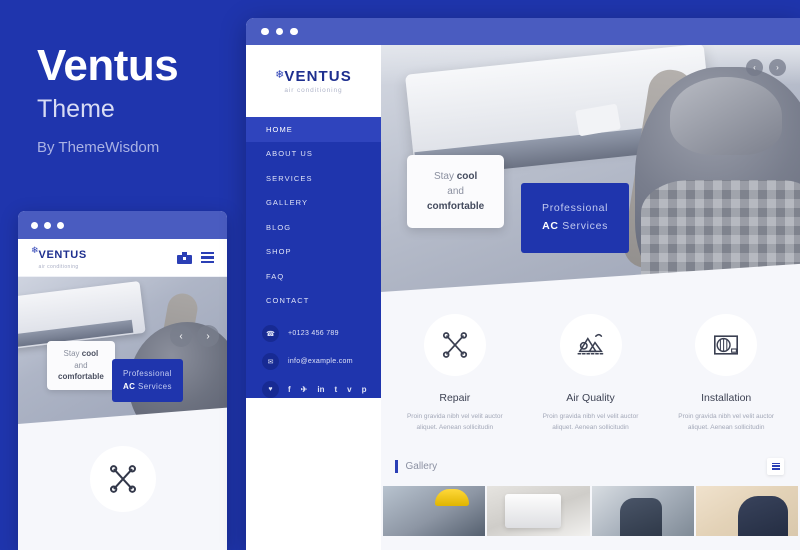  Describe the element at coordinates (467, 176) in the screenshot. I see `hero-card-line1-bold: cool` at that location.